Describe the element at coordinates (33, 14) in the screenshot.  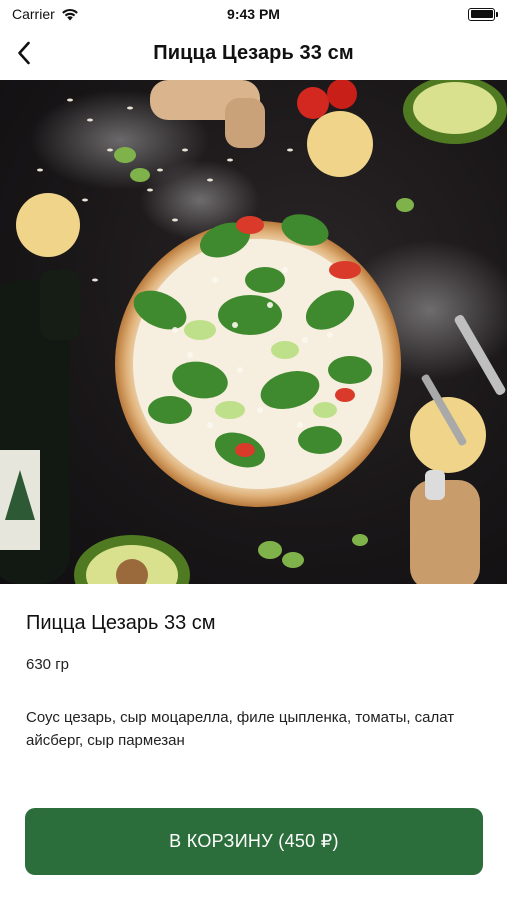
I see `carrier-label: Carrier` at that location.